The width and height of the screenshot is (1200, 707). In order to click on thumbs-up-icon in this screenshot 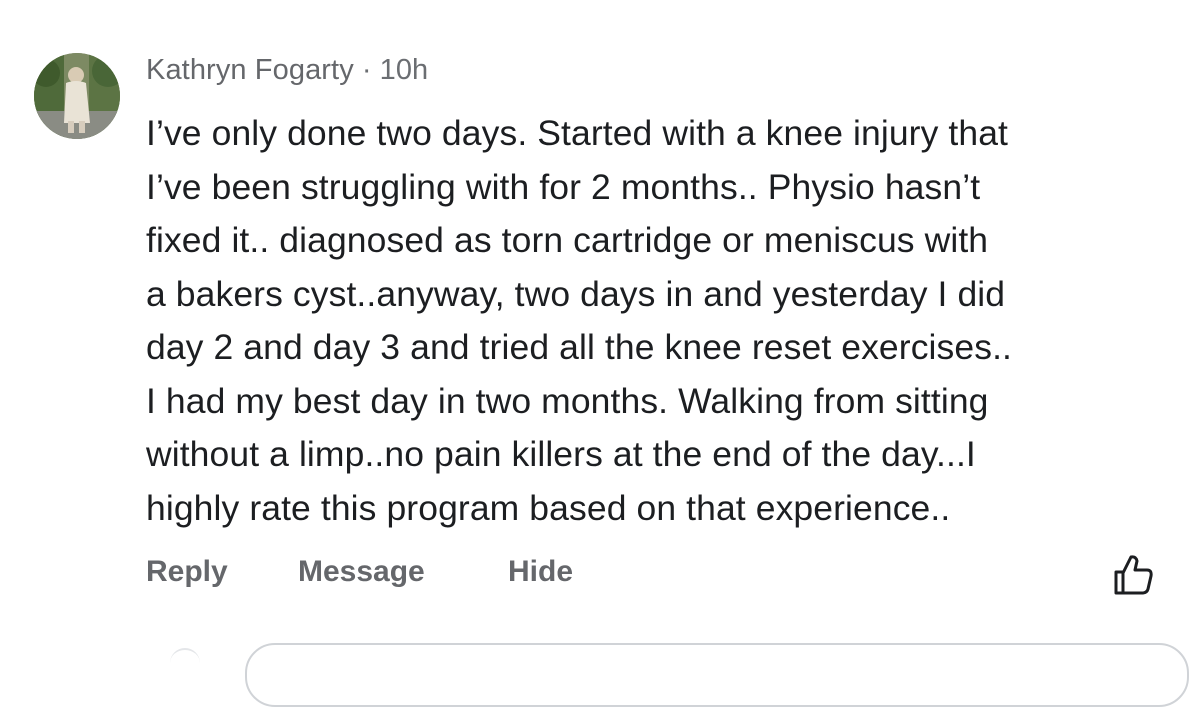, I will do `click(1133, 575)`.